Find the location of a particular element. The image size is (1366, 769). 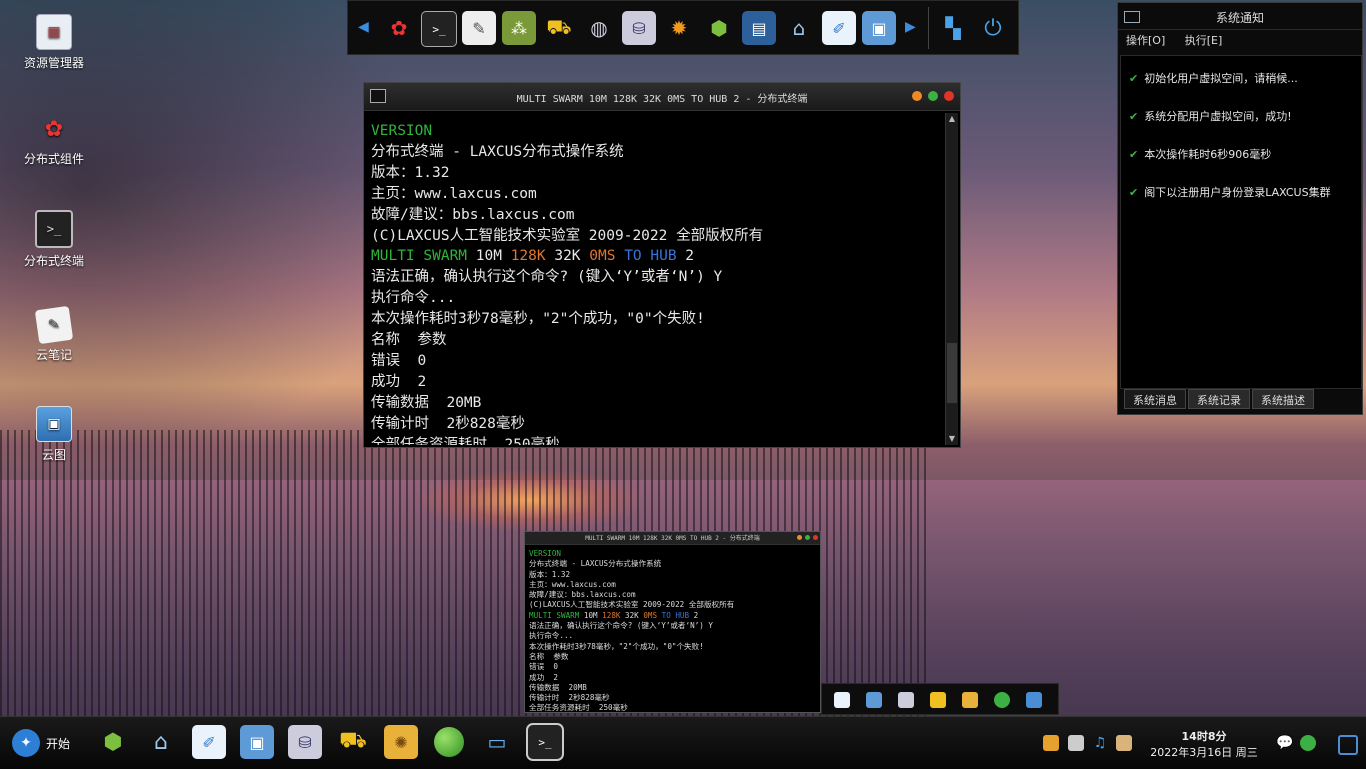

taskbar-clock: 14时8分 2022年3月16日 周三 is located at coordinates (1204, 745).